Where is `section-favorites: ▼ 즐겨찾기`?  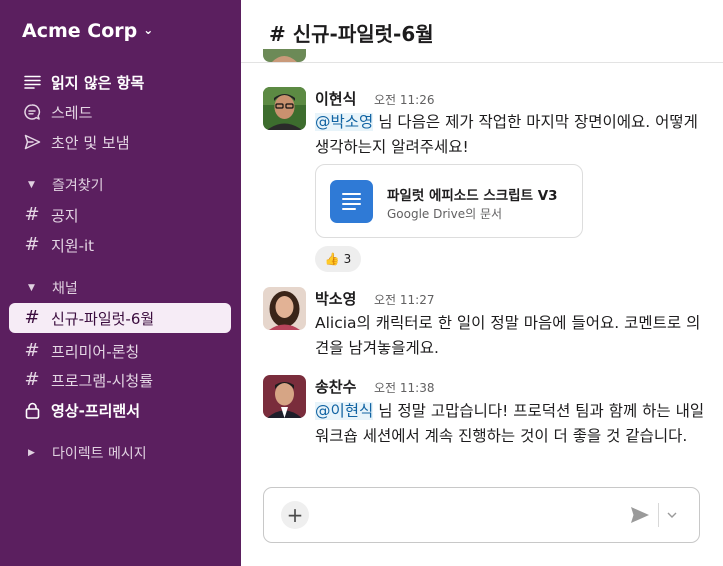
section-favorites: ▼ 즐겨찾기 is located at coordinates (66, 185).